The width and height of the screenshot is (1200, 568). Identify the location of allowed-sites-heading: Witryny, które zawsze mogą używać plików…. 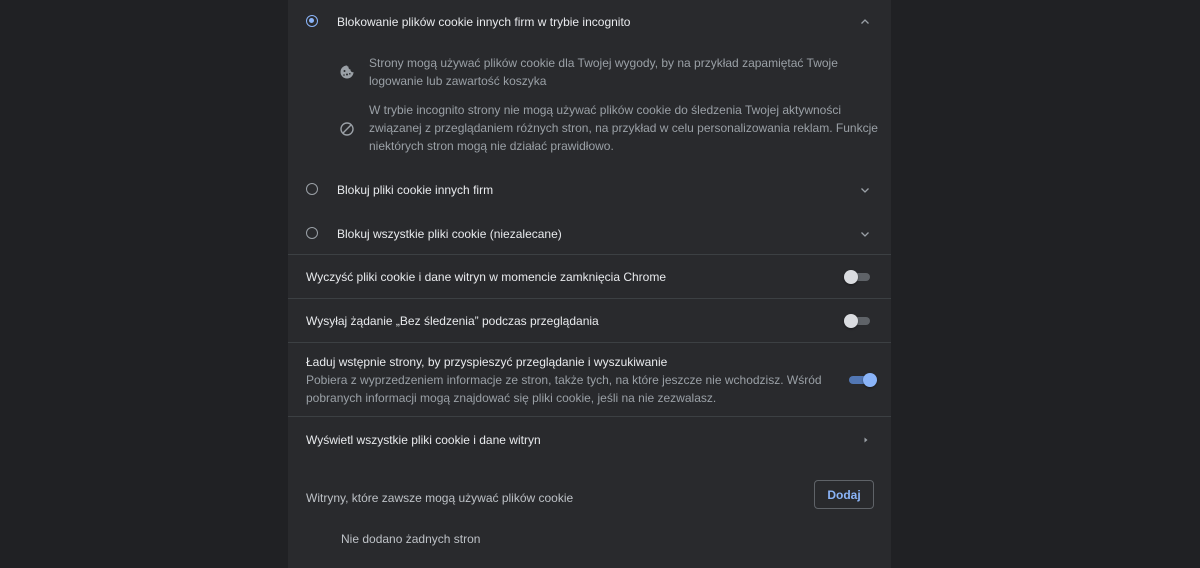
(440, 498).